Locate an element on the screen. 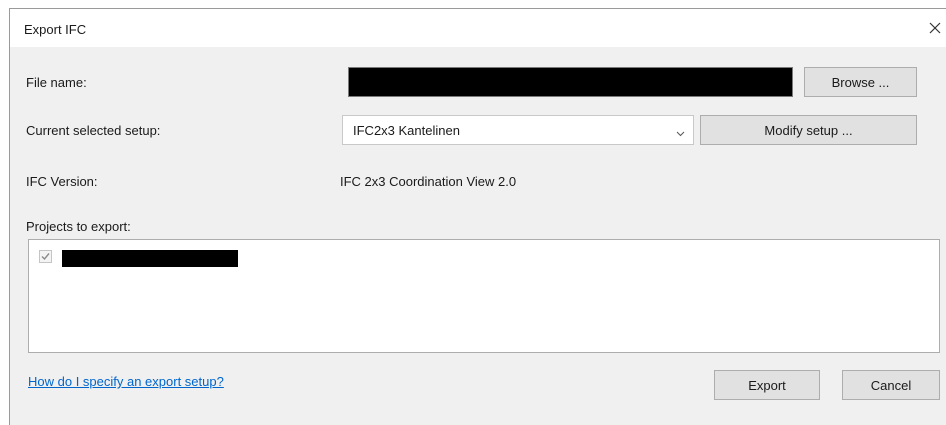  export-button: Export is located at coordinates (767, 385).